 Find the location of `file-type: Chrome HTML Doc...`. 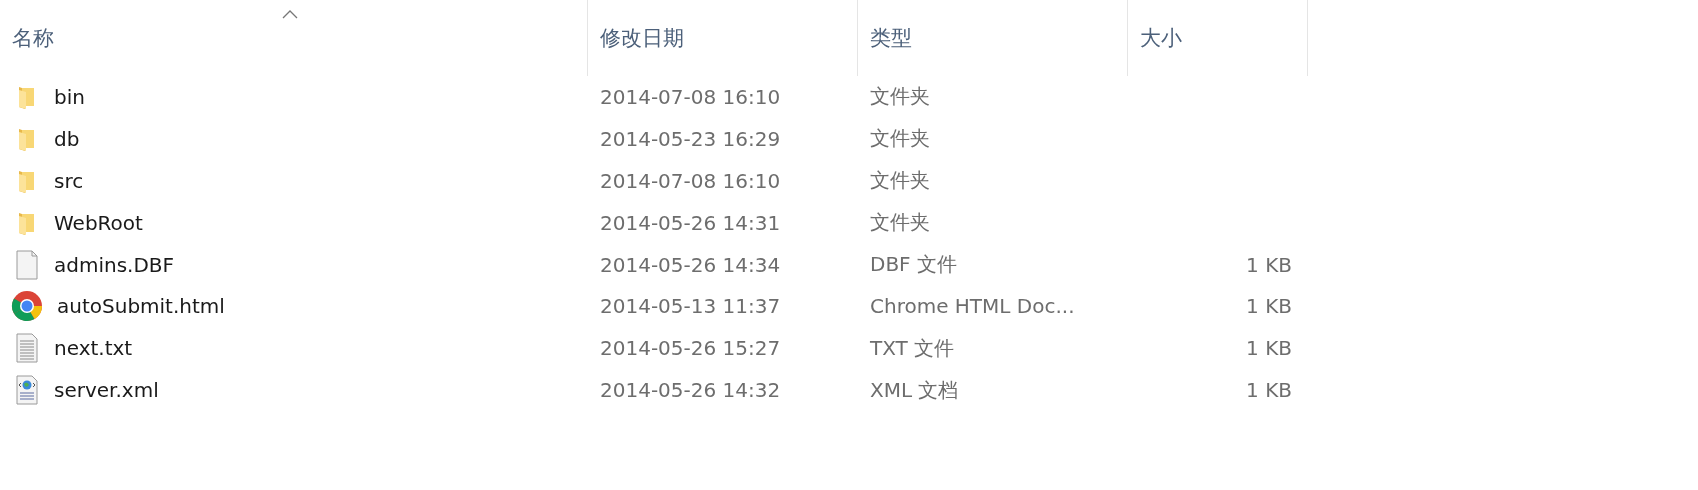

file-type: Chrome HTML Doc... is located at coordinates (972, 306).